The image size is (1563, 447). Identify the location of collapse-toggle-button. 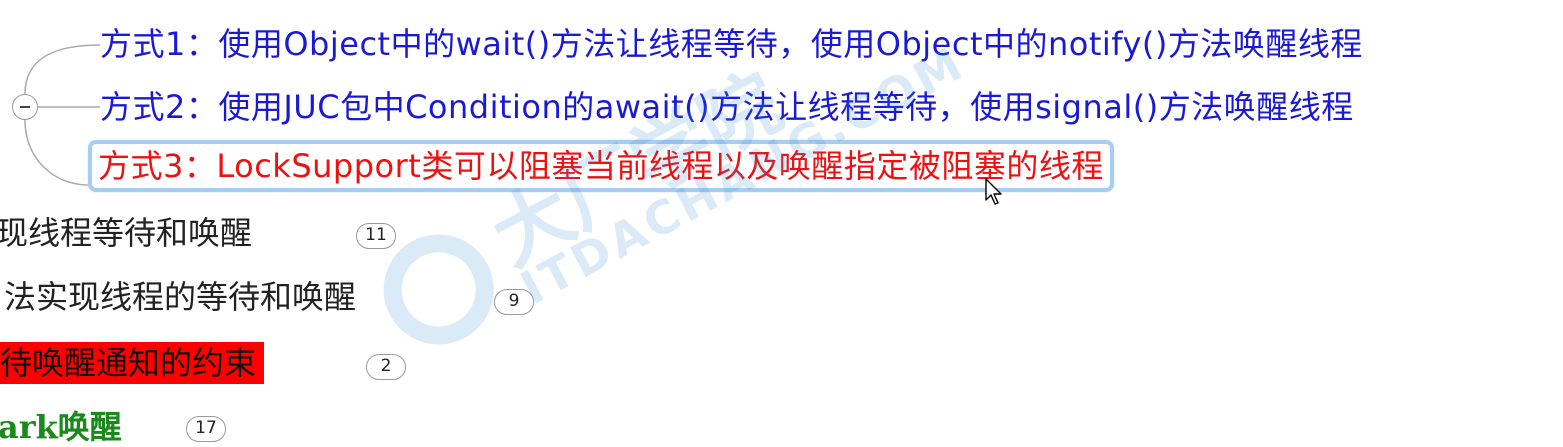
(25, 107).